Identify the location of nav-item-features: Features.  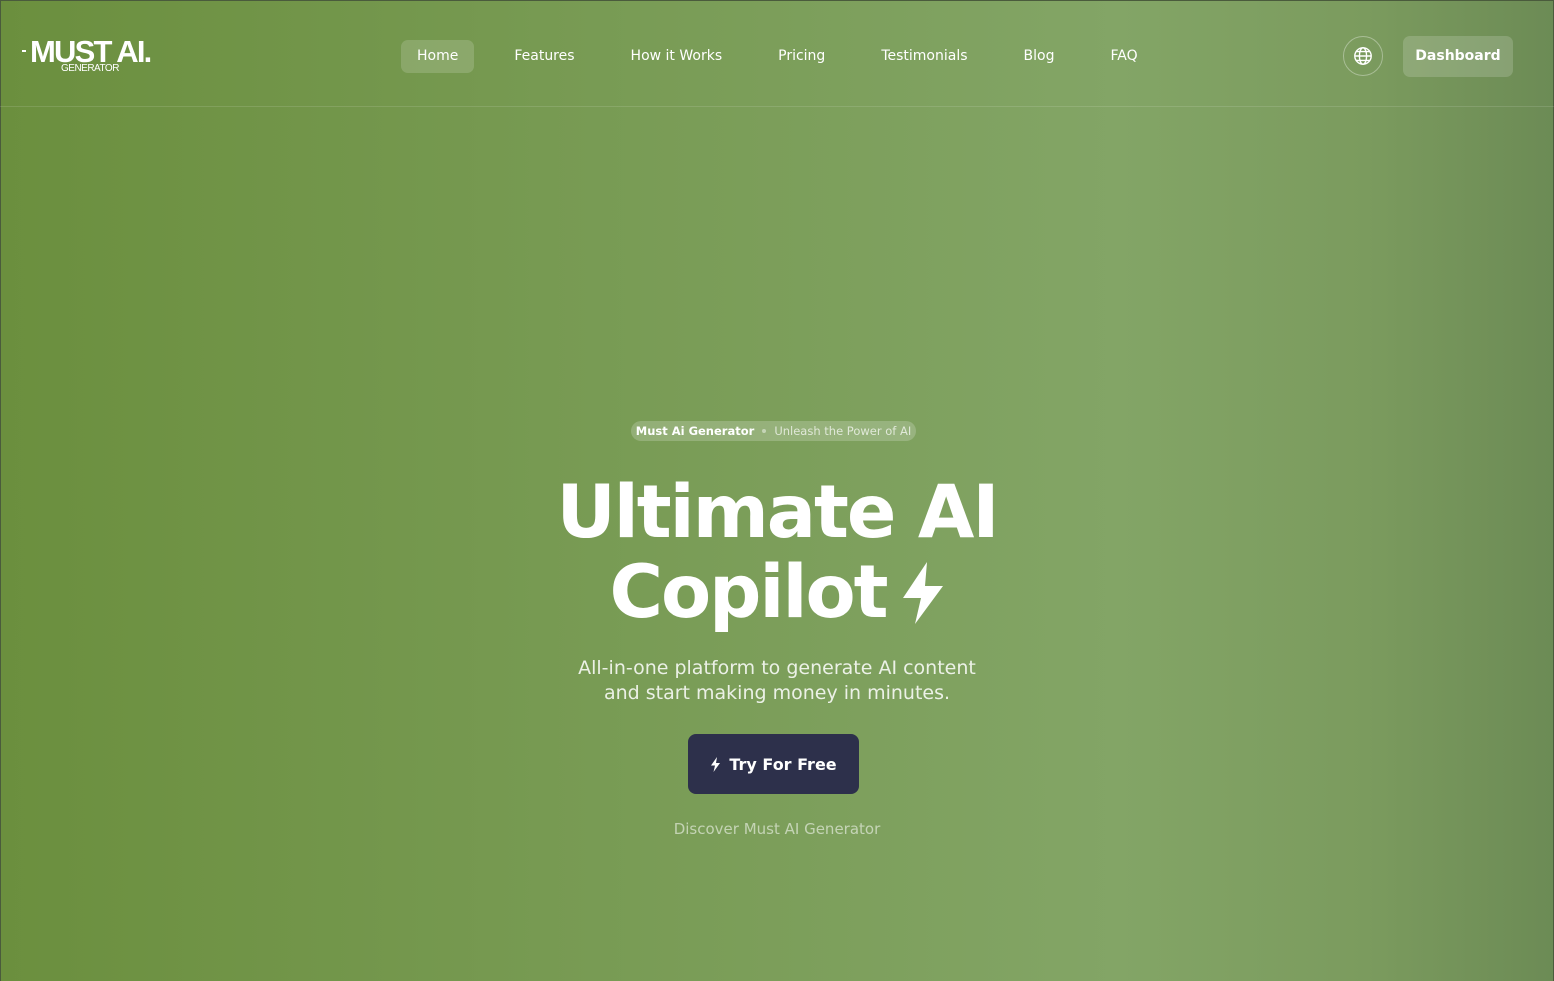
(544, 56).